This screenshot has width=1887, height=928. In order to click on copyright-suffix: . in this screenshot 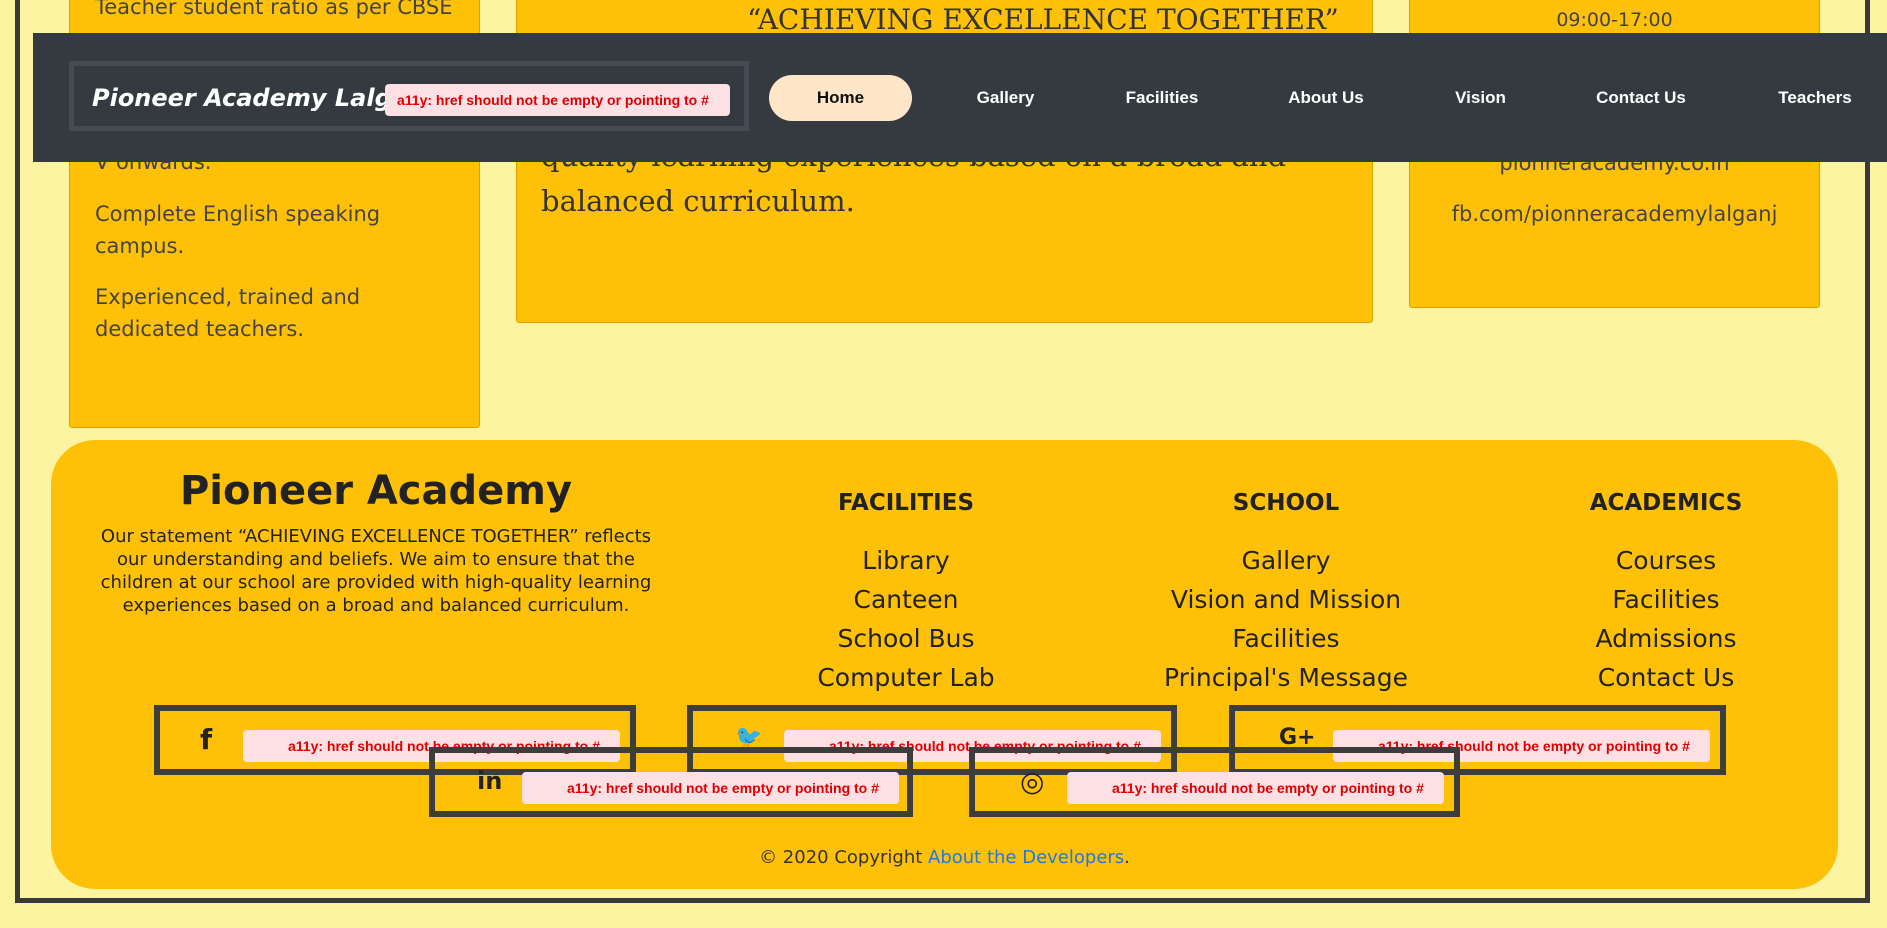, I will do `click(1127, 857)`.